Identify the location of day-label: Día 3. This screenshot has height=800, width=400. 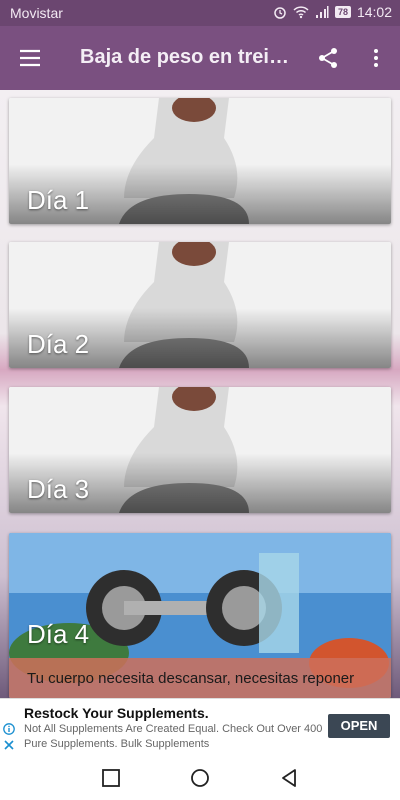
(58, 489).